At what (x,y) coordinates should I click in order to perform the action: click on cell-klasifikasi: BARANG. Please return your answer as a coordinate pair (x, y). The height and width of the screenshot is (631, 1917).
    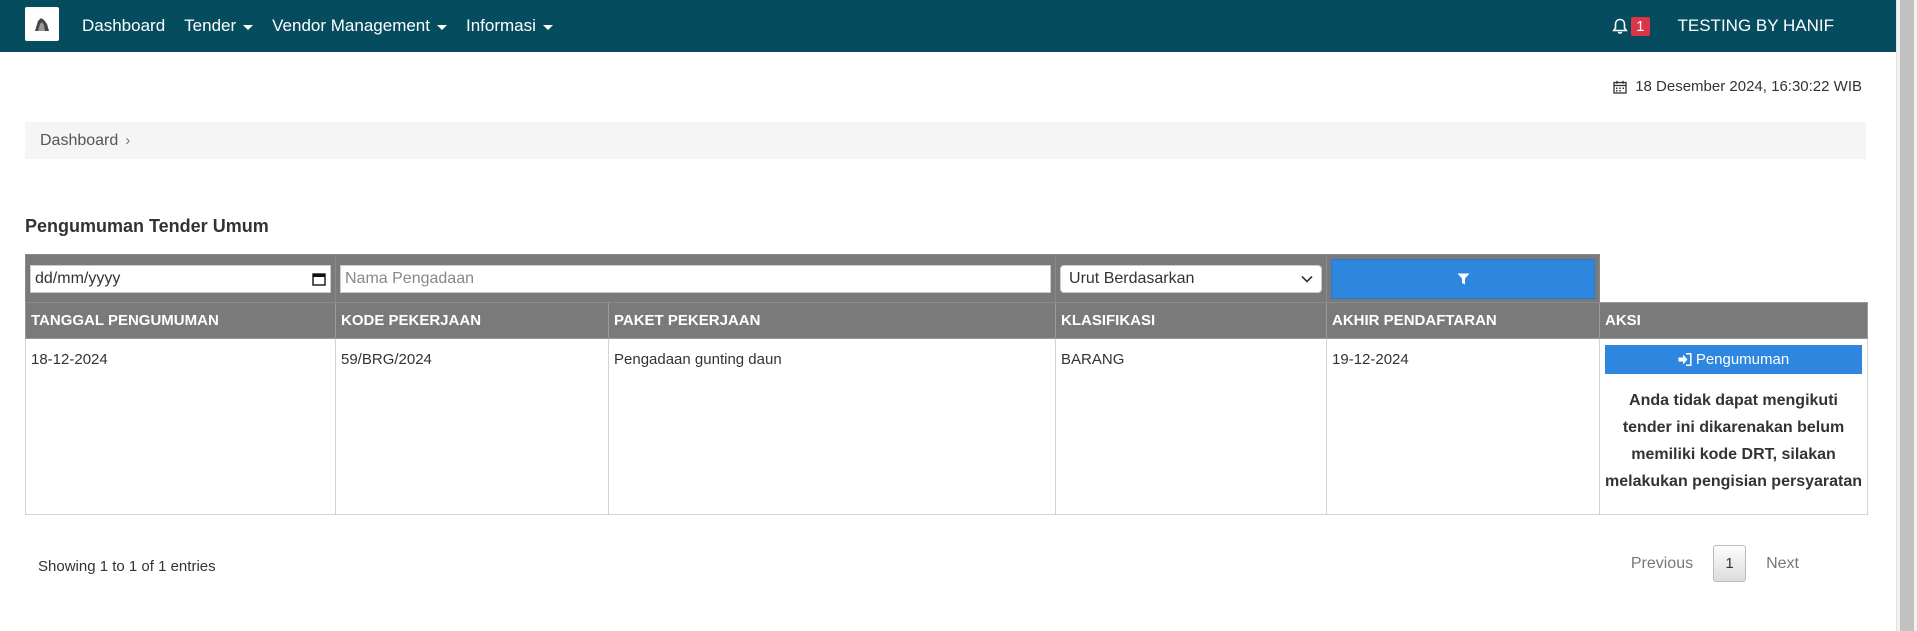
    Looking at the image, I should click on (1191, 426).